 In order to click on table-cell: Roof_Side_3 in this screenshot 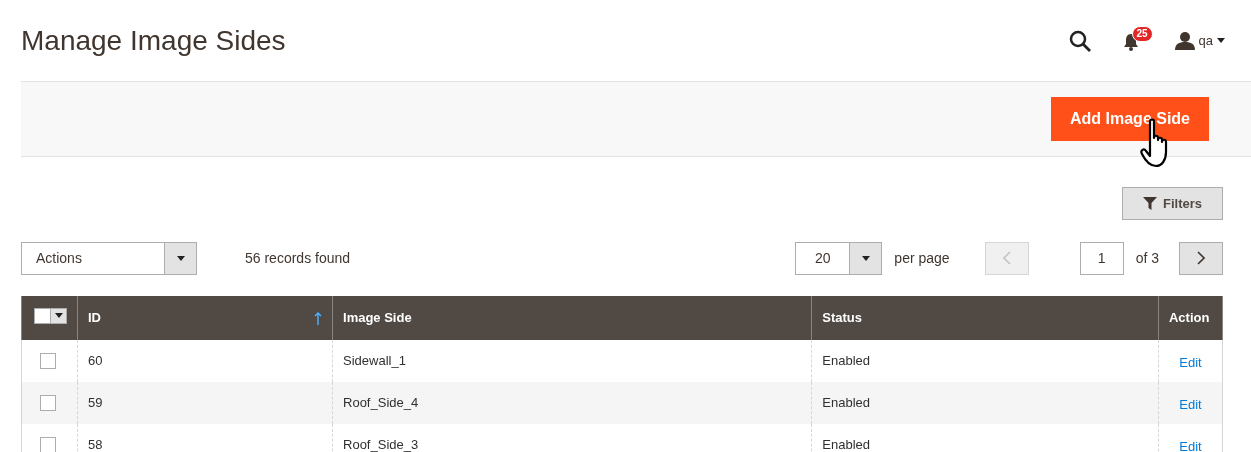, I will do `click(381, 444)`.